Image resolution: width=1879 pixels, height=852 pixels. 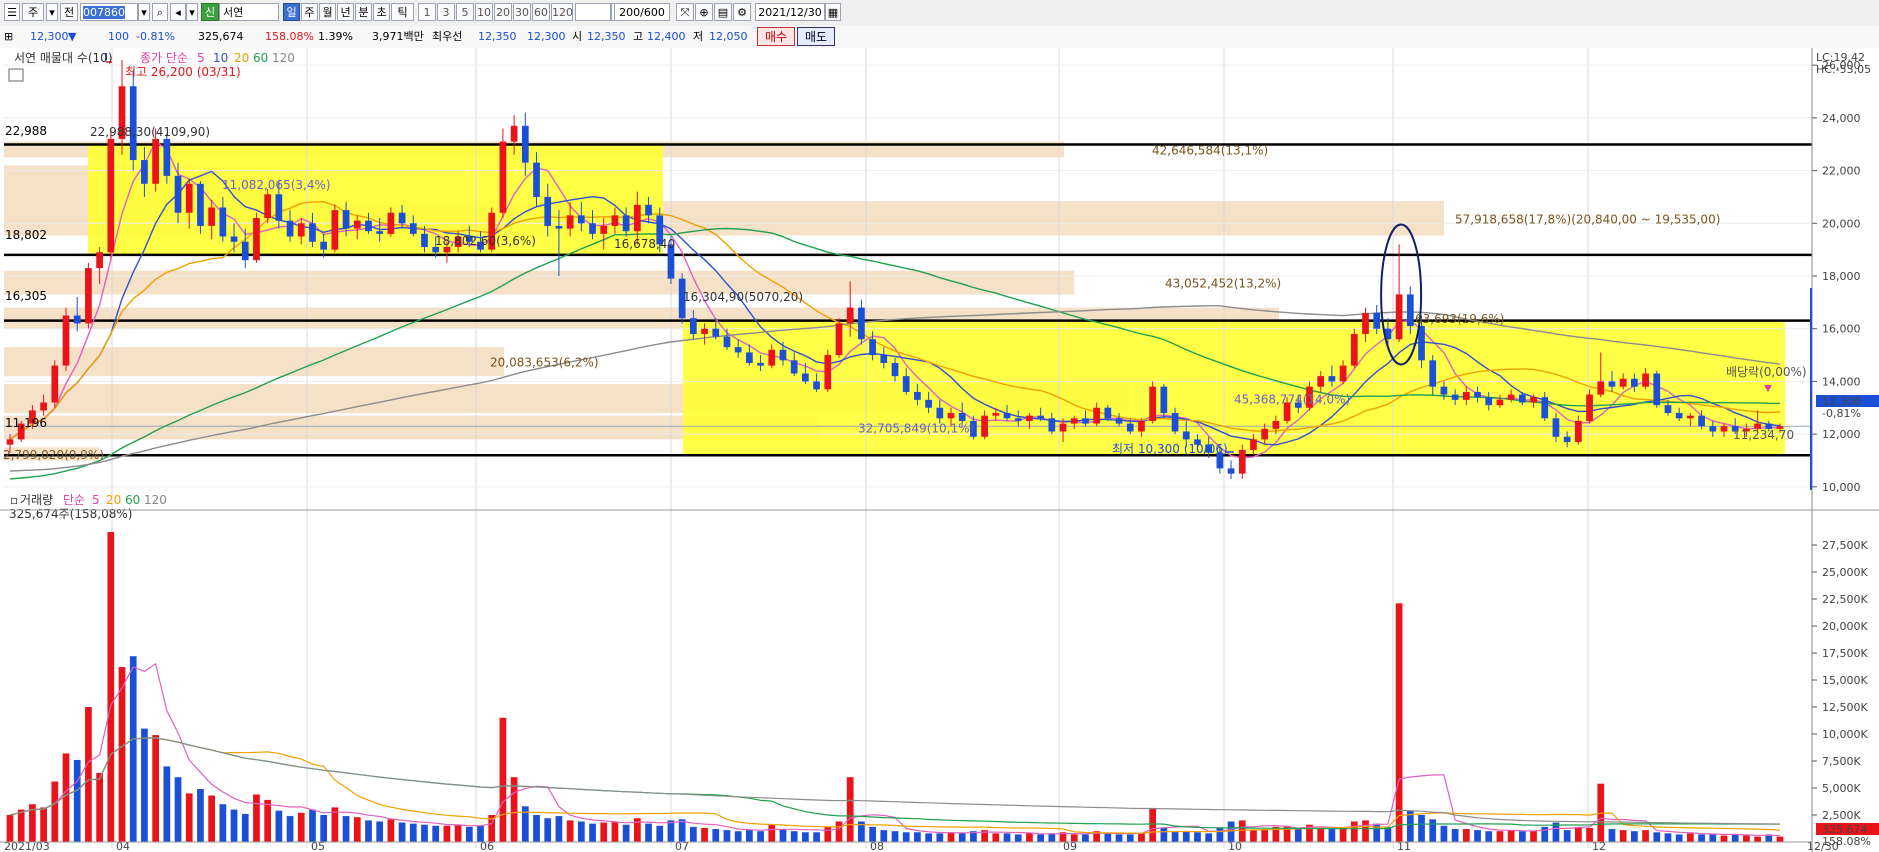 What do you see at coordinates (345, 12) in the screenshot?
I see `period-year: 년` at bounding box center [345, 12].